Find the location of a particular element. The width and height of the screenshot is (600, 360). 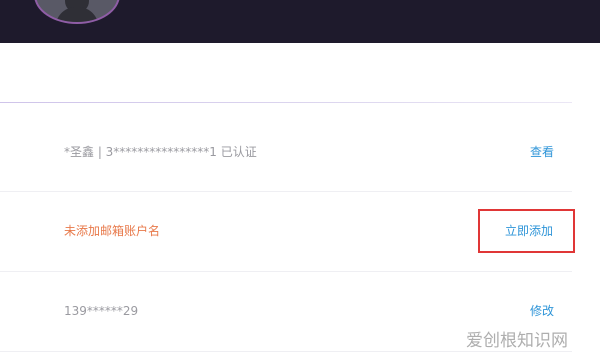

view-link: 查看 is located at coordinates (542, 152).